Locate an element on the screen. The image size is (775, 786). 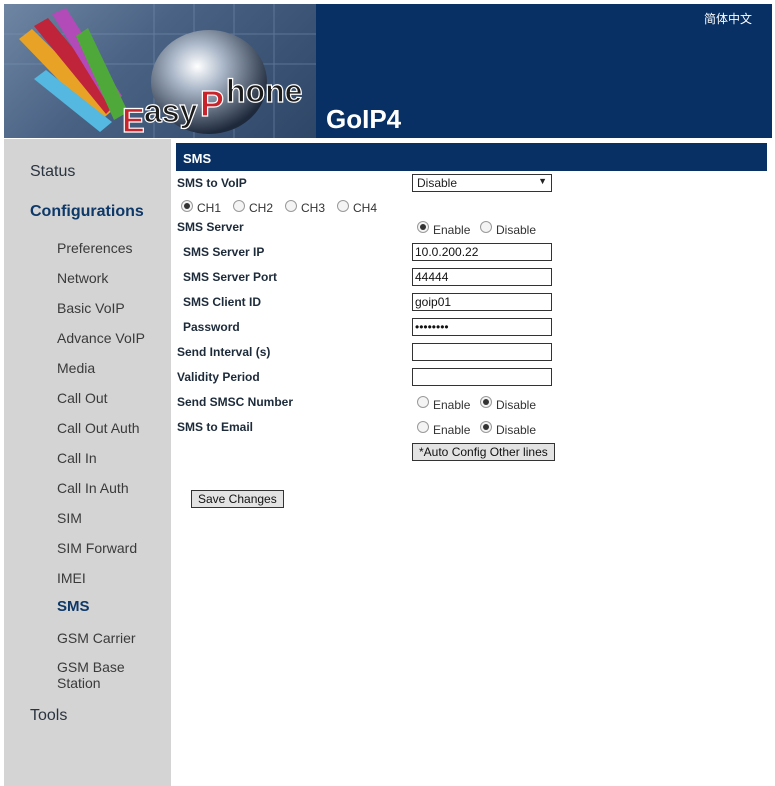
nav-item-sms: SMS is located at coordinates (73, 607).